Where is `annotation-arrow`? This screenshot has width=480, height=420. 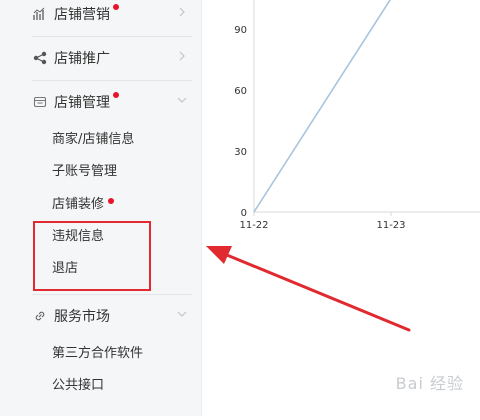
annotation-arrow is located at coordinates (308, 289).